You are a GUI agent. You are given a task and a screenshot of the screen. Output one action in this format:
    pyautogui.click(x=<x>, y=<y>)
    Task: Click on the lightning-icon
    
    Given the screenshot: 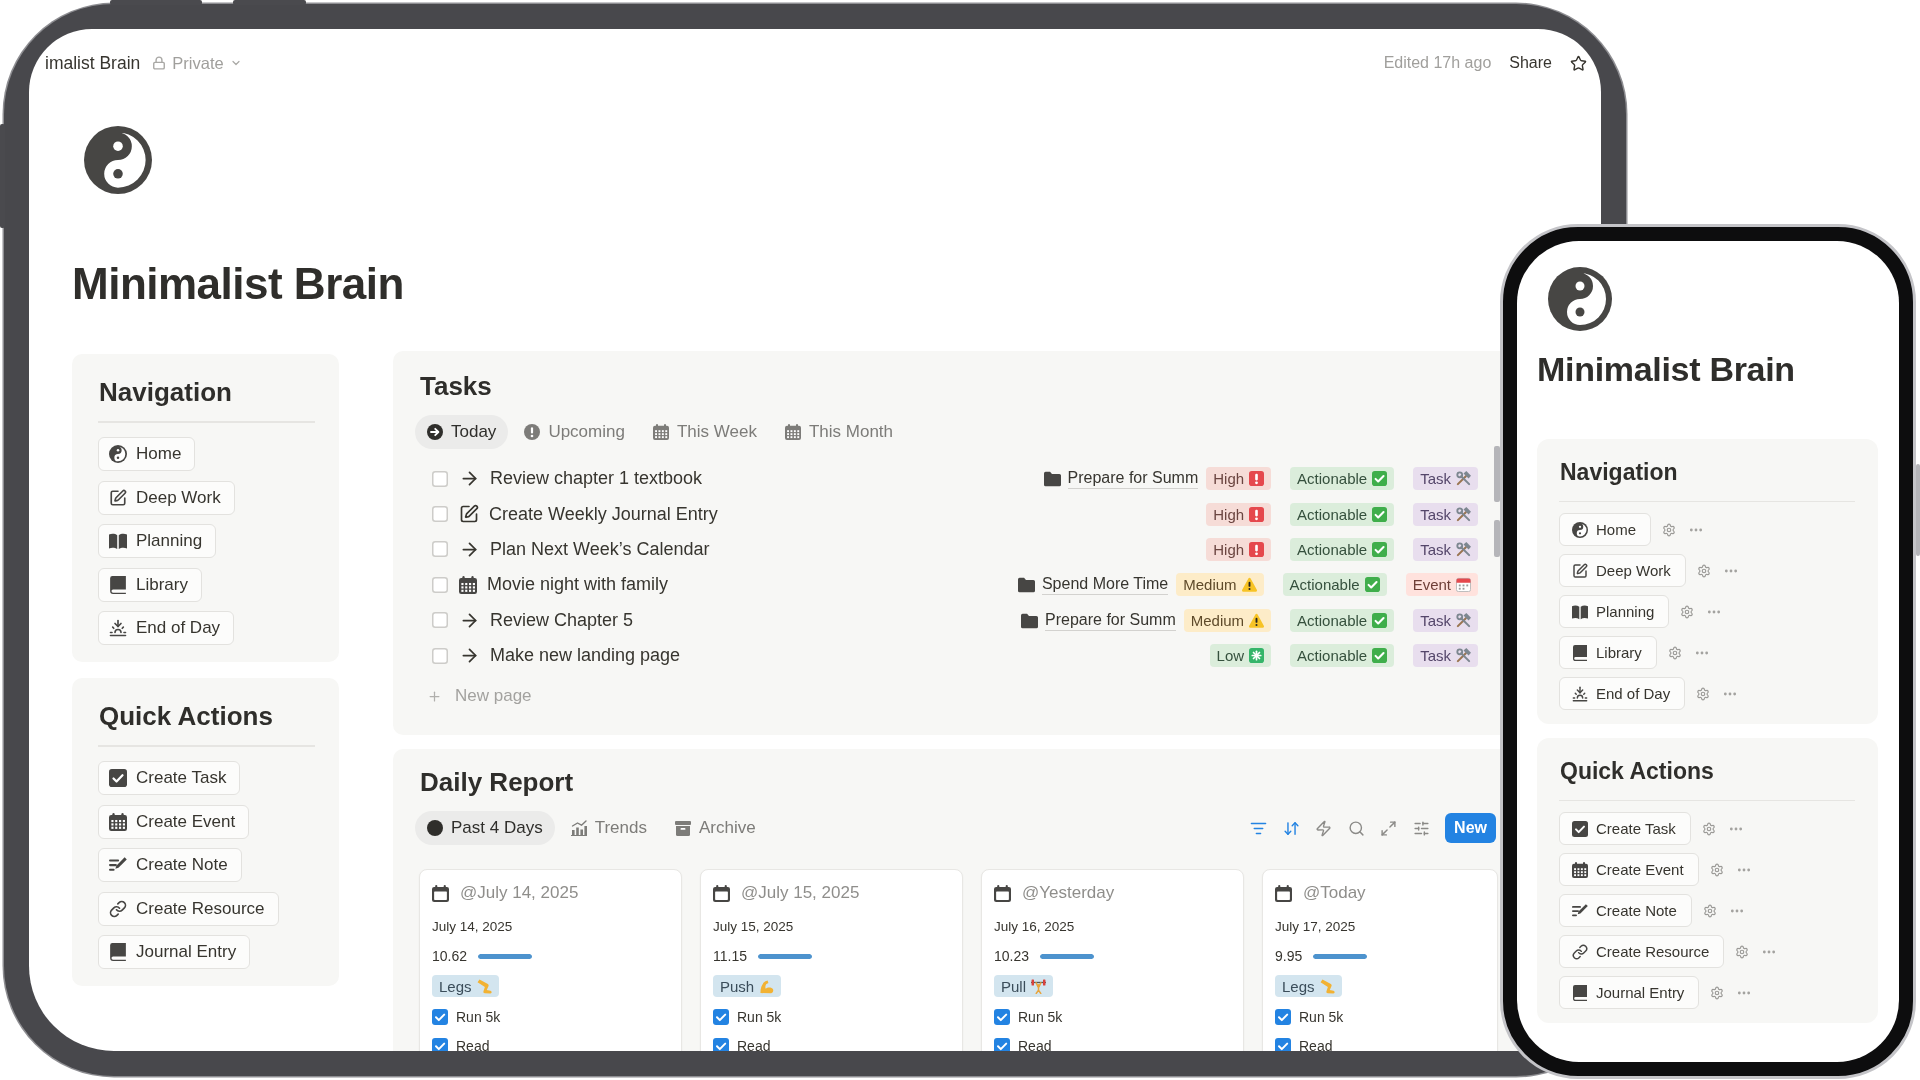 What is the action you would take?
    pyautogui.click(x=1324, y=828)
    